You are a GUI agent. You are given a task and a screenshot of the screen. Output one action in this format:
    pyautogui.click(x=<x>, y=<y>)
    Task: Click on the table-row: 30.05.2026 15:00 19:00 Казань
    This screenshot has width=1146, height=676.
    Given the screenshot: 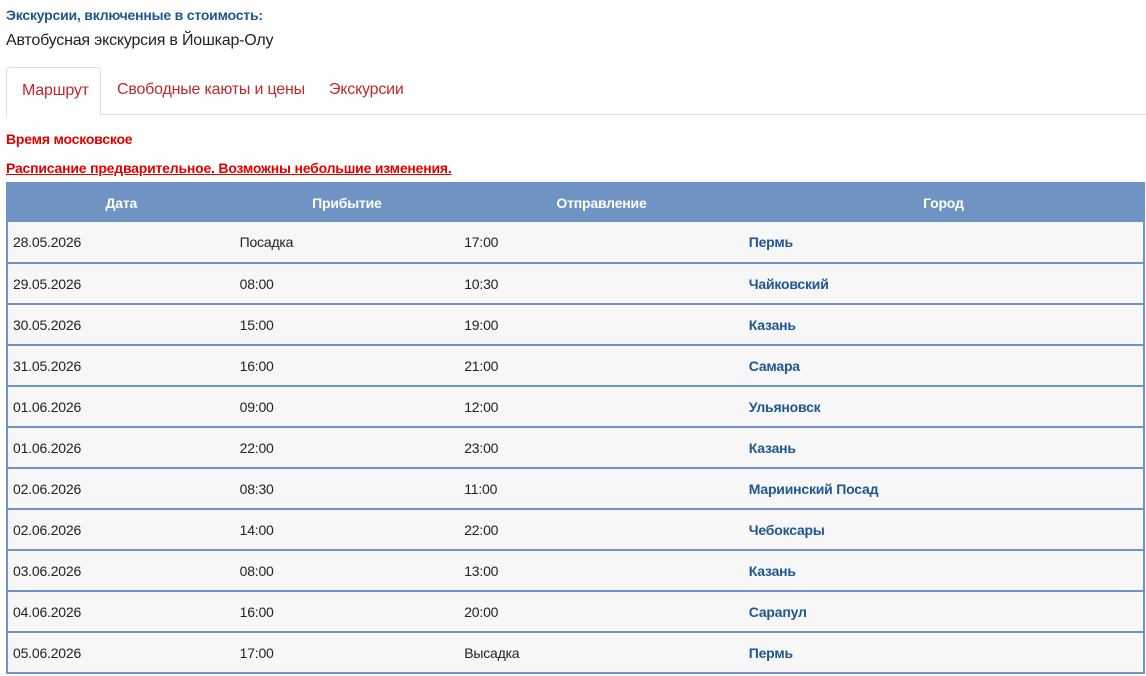 What is the action you would take?
    pyautogui.click(x=575, y=325)
    